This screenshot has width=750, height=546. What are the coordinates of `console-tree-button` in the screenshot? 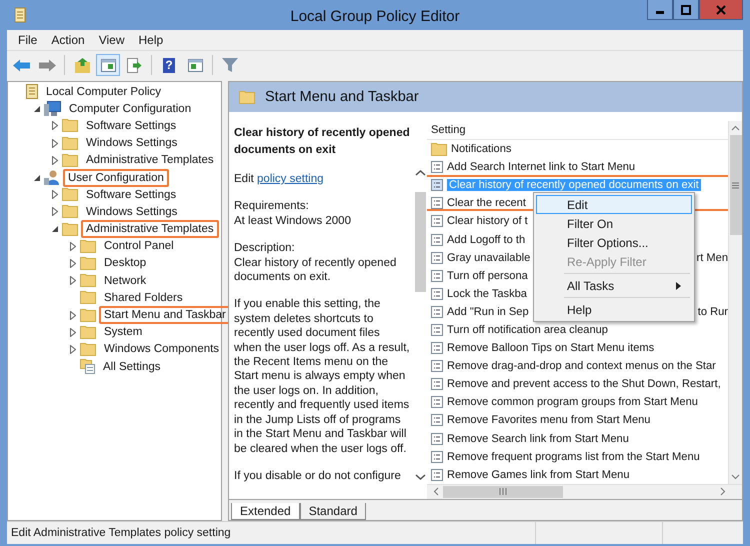 It's located at (108, 65).